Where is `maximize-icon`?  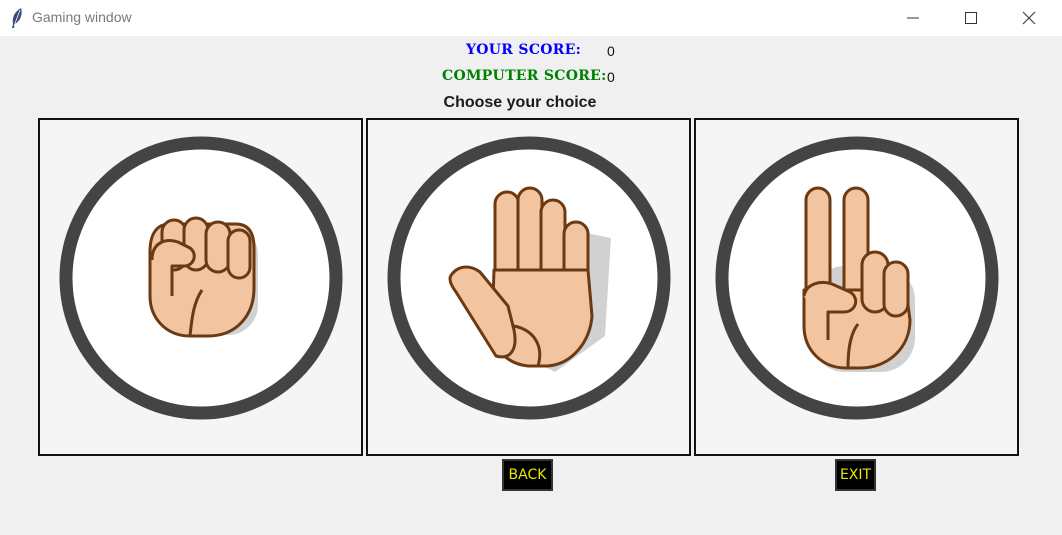
maximize-icon is located at coordinates (971, 18).